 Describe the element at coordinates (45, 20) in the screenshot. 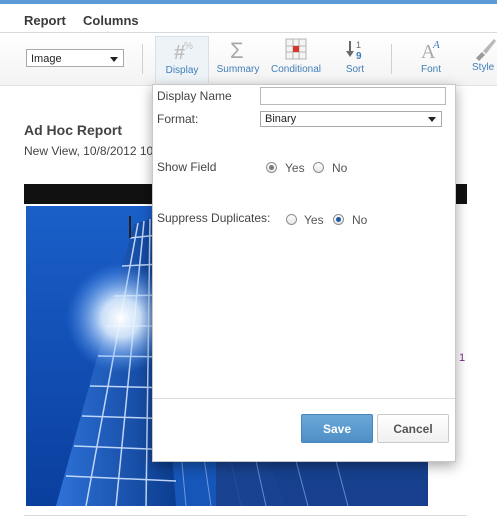

I see `tab-report: Report` at that location.